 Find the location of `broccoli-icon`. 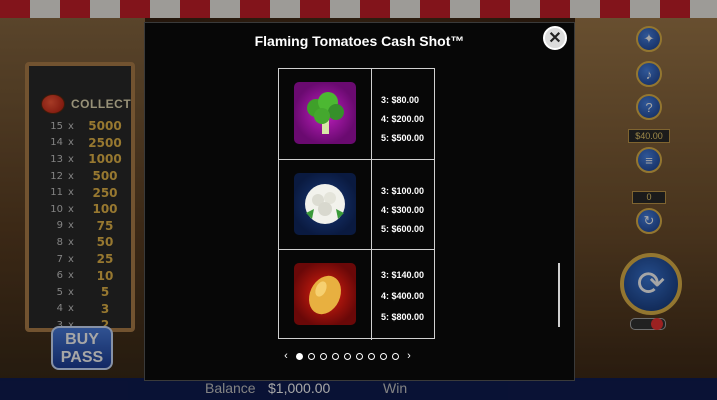

broccoli-icon is located at coordinates (325, 113).